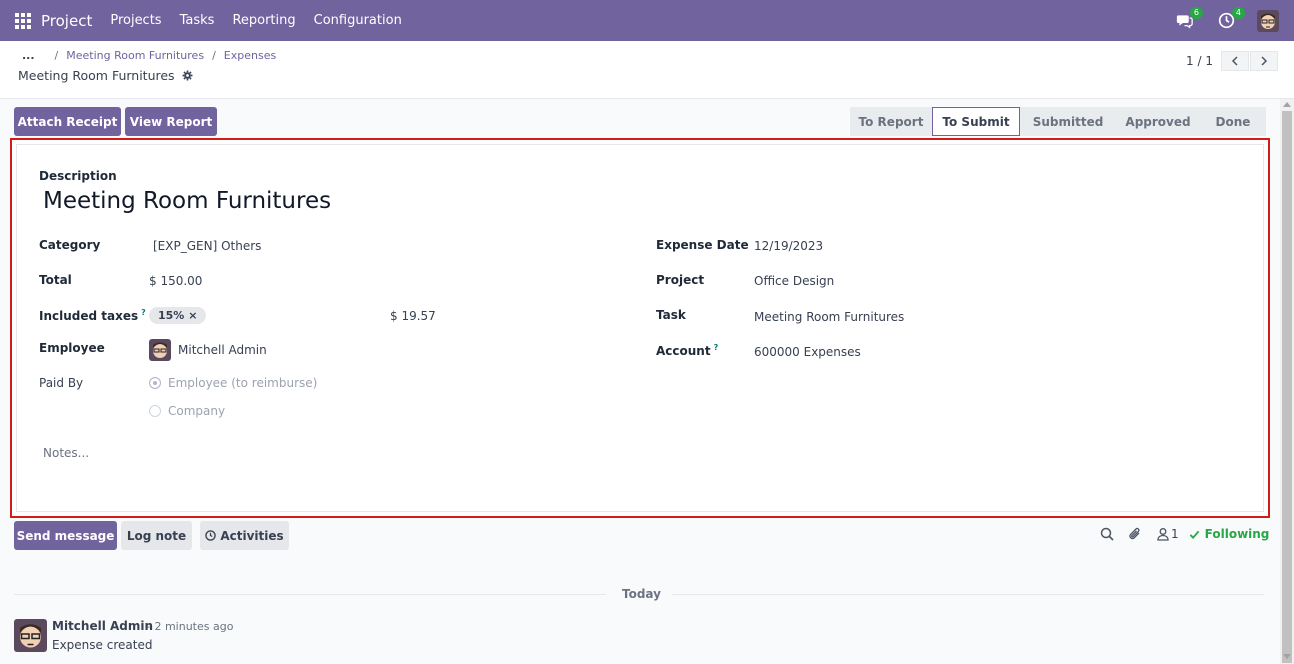  I want to click on project-label: Project, so click(680, 280).